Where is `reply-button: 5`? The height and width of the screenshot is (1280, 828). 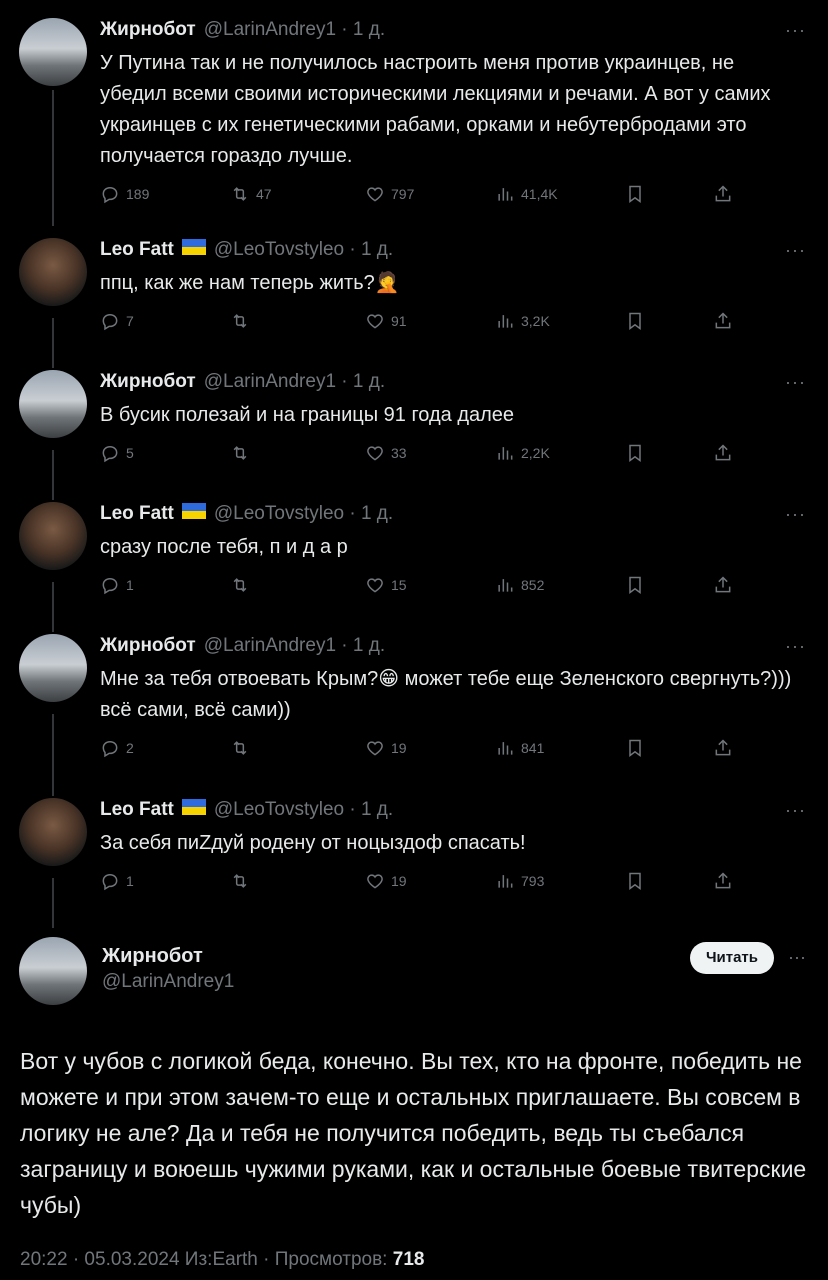 reply-button: 5 is located at coordinates (165, 453).